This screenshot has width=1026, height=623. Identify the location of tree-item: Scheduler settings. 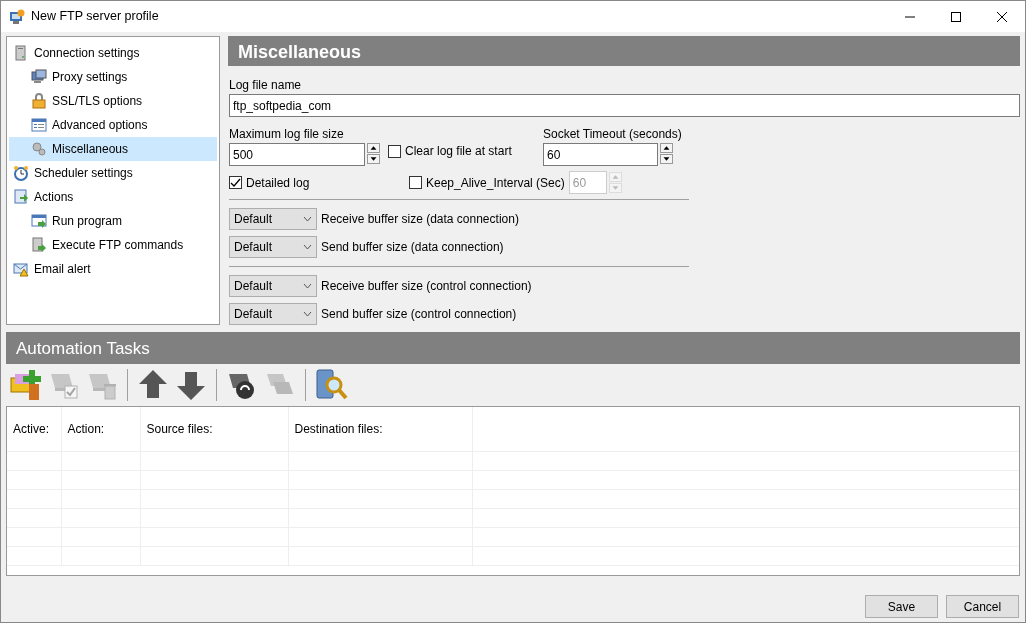
(113, 173).